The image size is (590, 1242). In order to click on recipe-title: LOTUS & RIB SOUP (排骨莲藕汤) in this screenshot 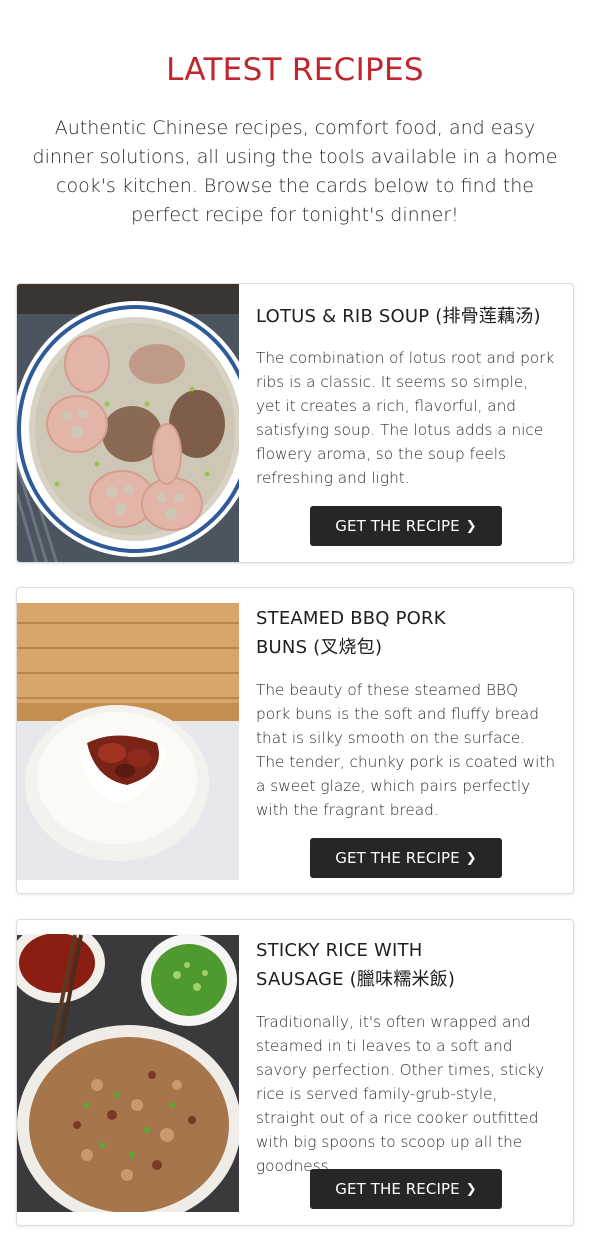, I will do `click(406, 316)`.